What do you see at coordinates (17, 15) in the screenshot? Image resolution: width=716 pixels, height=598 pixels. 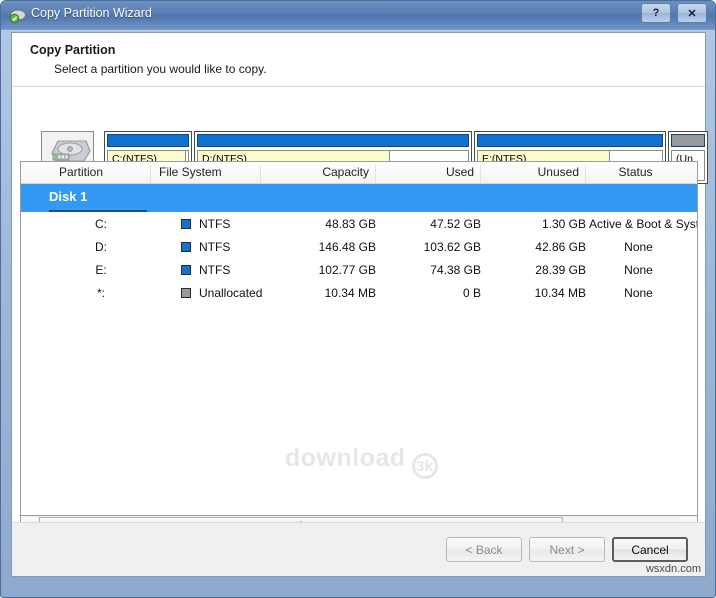 I see `disk-wizard-icon` at bounding box center [17, 15].